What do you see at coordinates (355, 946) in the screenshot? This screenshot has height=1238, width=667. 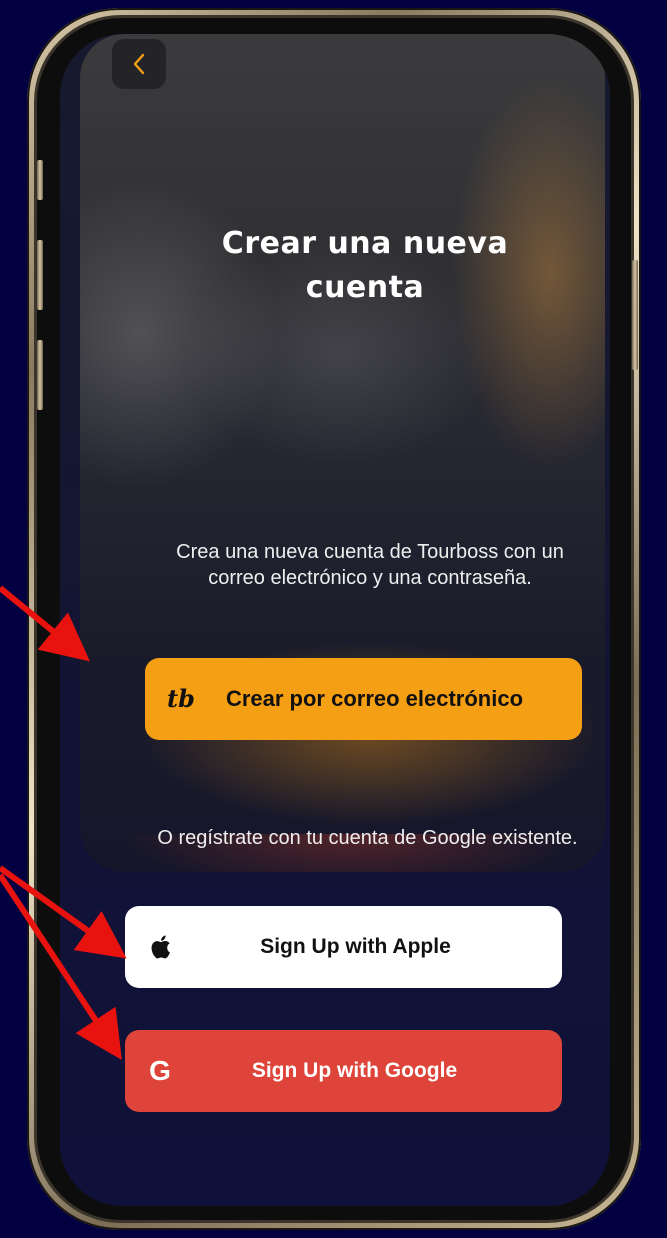 I see `sign-up-apple-label: Sign Up with Apple` at bounding box center [355, 946].